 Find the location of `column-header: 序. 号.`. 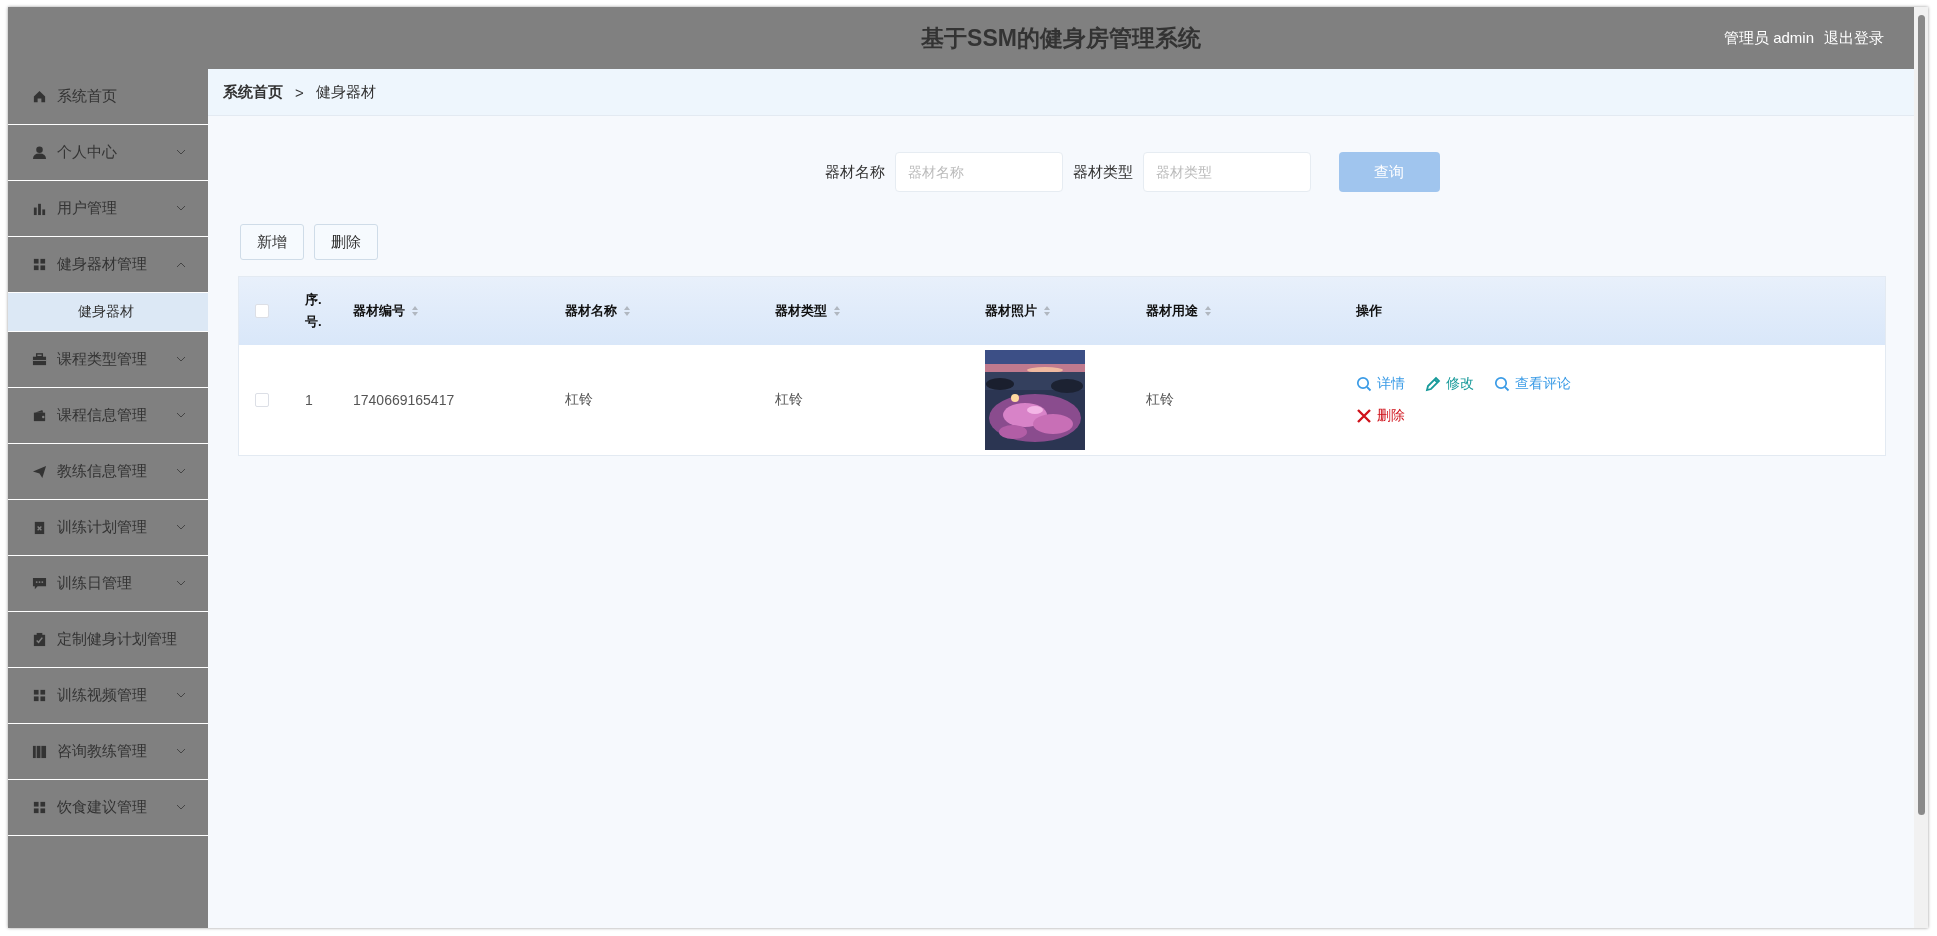

column-header: 序. 号. is located at coordinates (314, 310).